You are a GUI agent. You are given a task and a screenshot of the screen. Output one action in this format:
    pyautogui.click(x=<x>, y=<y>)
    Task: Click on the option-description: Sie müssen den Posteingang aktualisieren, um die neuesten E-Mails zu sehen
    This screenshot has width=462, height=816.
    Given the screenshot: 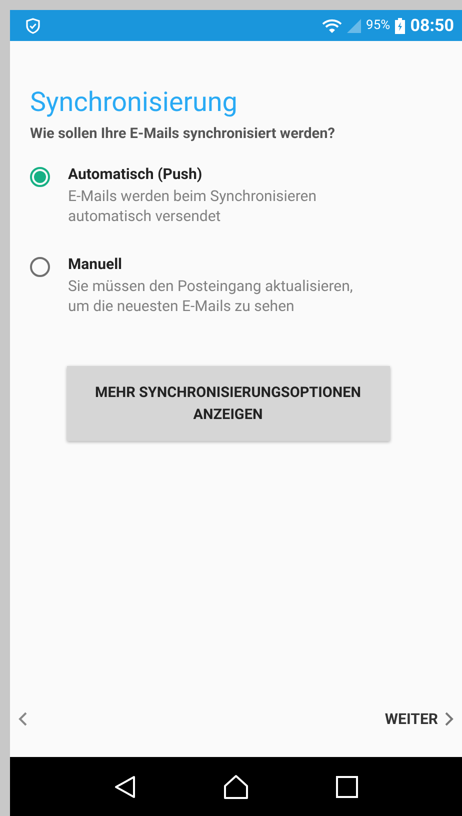 What is the action you would take?
    pyautogui.click(x=211, y=296)
    